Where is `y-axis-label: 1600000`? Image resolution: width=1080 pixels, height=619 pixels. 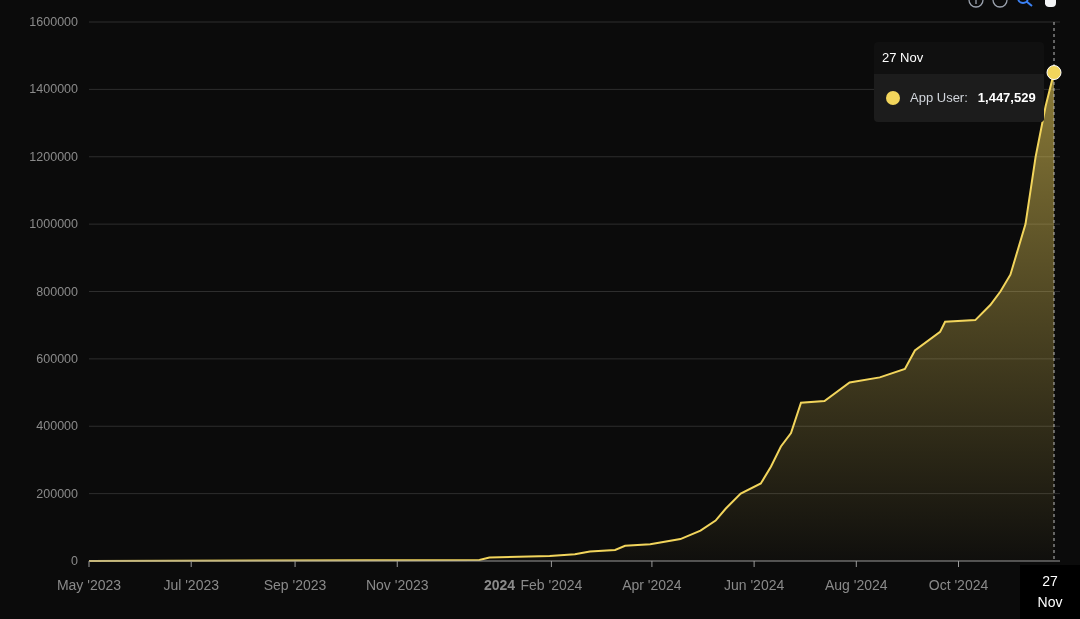
y-axis-label: 1600000 is located at coordinates (53, 22).